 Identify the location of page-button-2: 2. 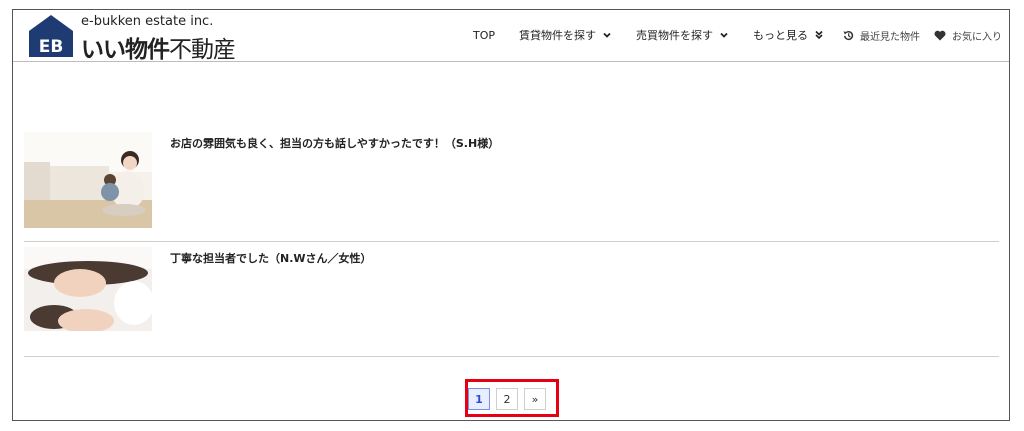
(507, 399).